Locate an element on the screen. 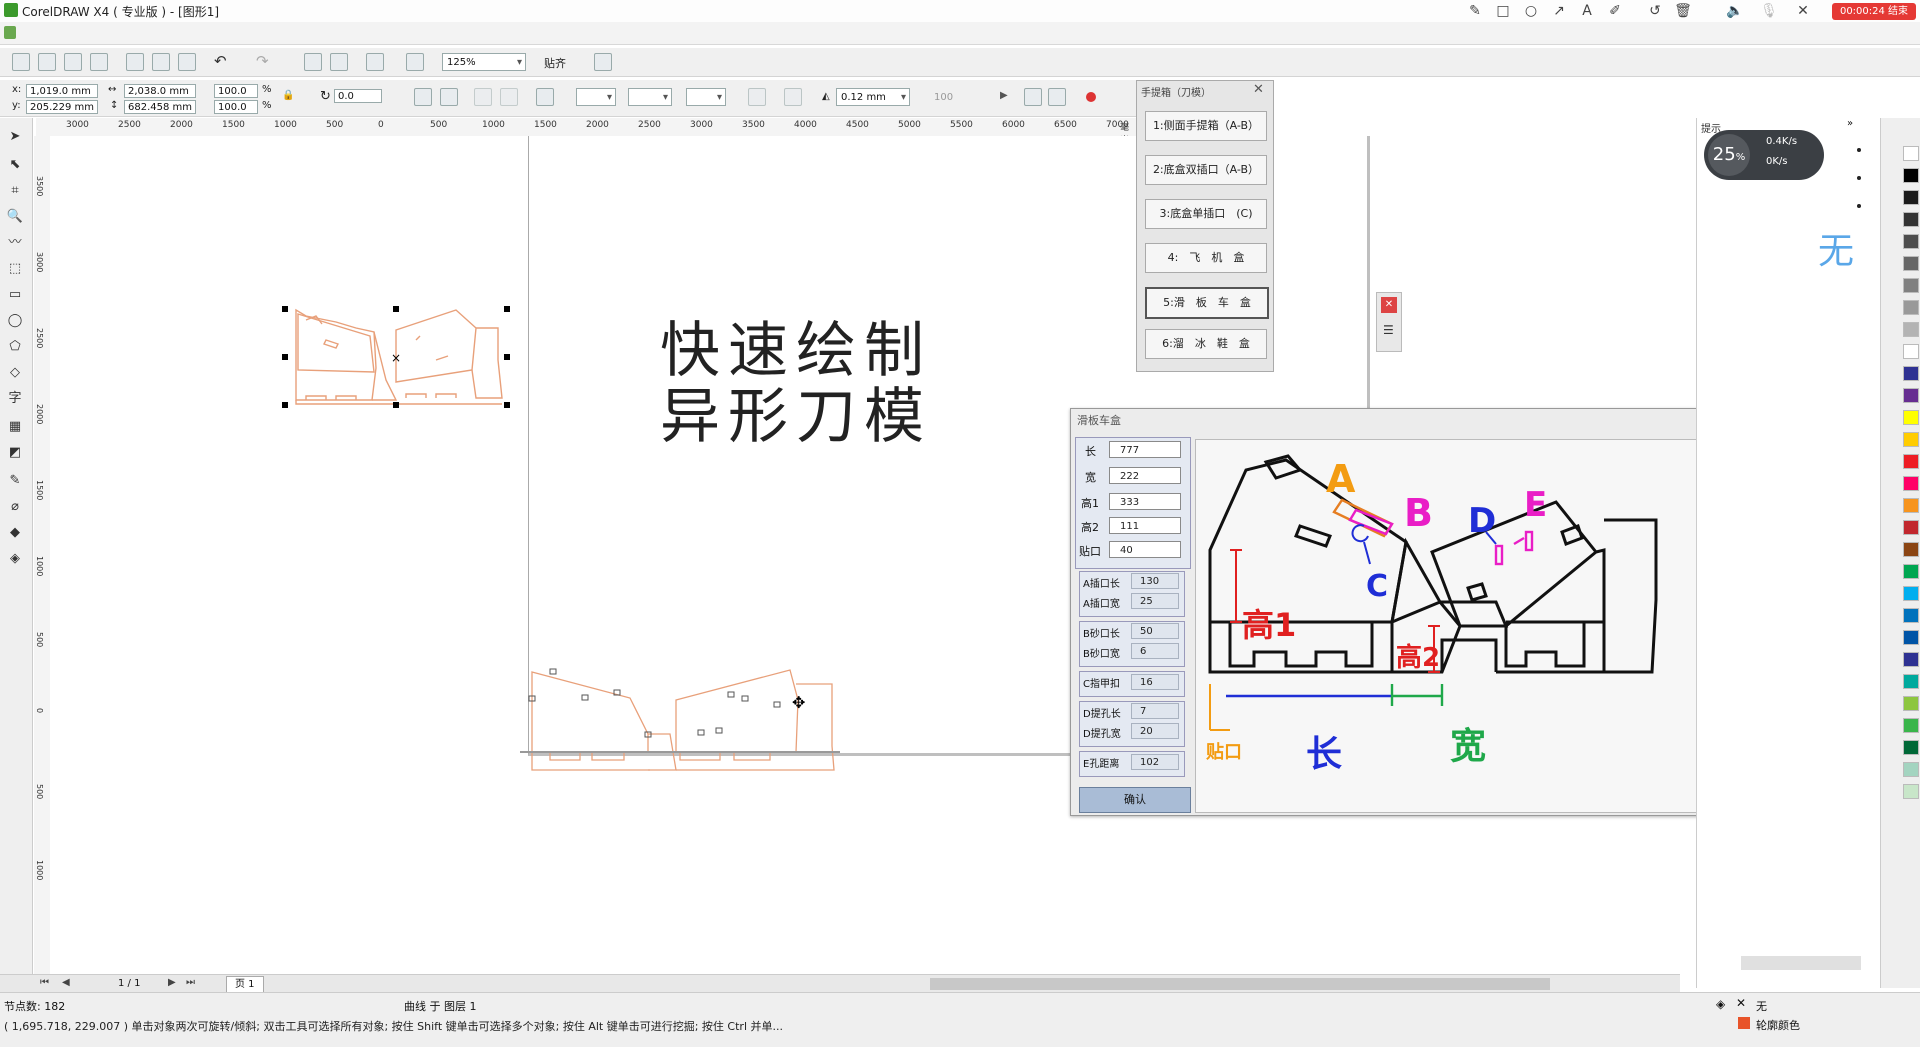  mini-close-icon: ✕ is located at coordinates (1389, 305).